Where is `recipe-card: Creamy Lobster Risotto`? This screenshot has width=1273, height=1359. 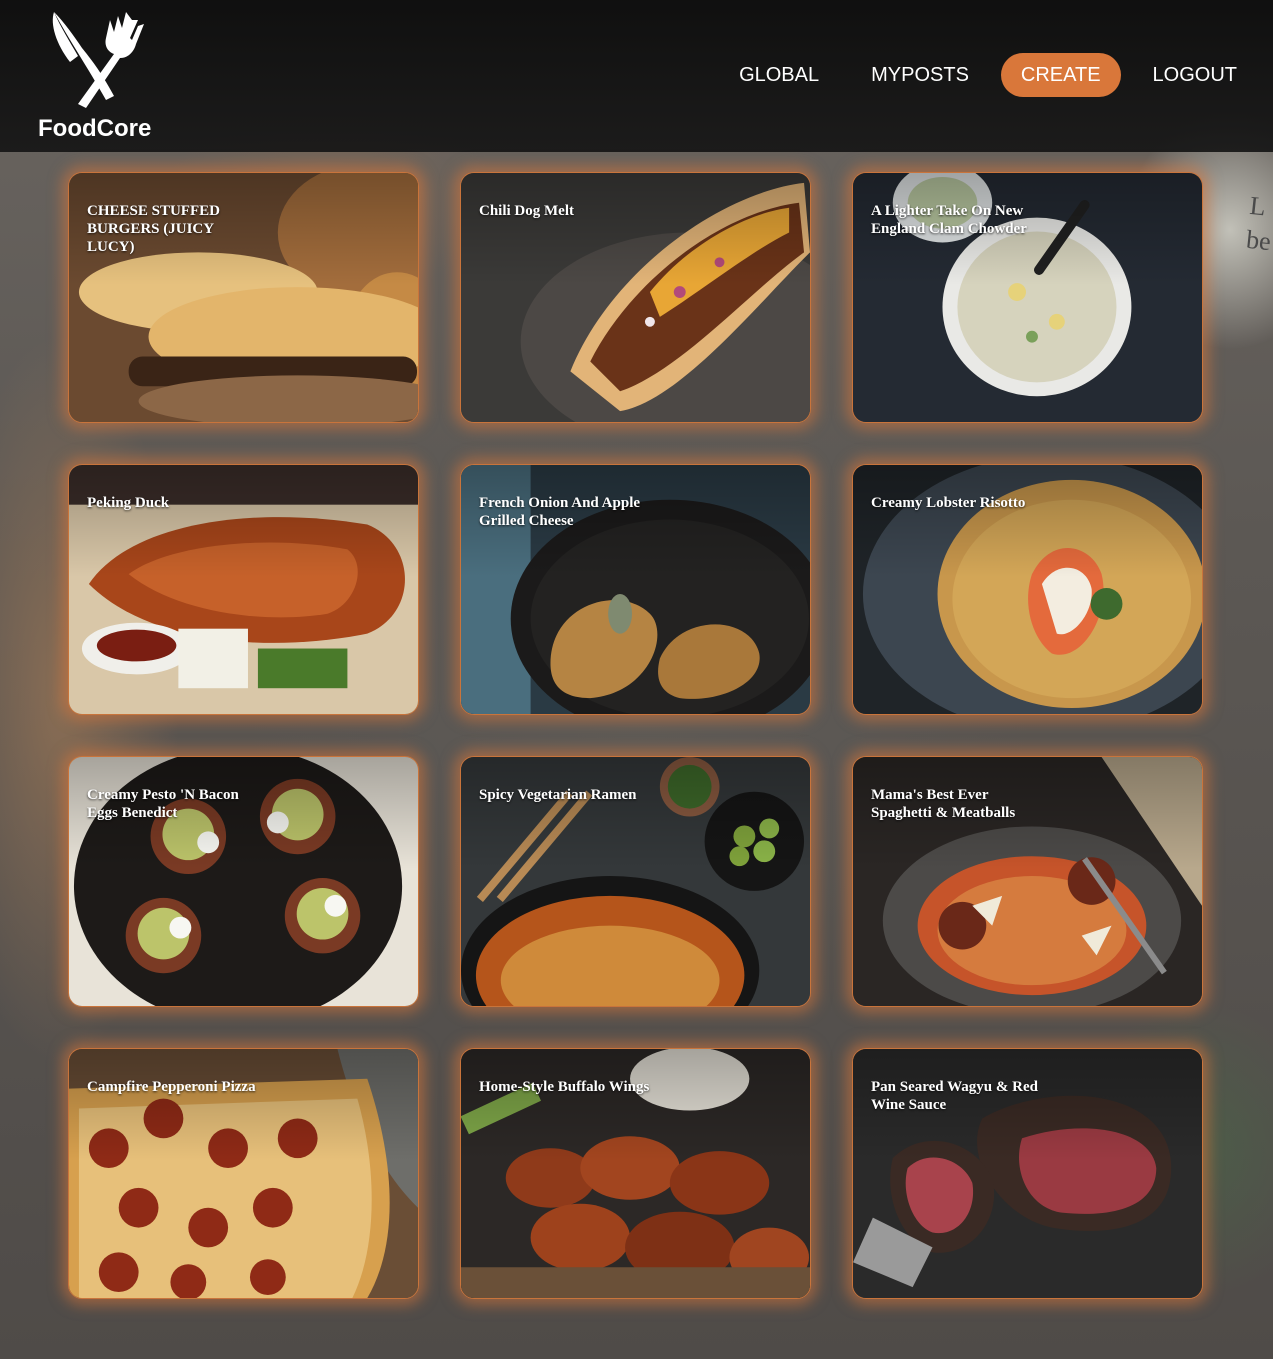
recipe-card: Creamy Lobster Risotto is located at coordinates (1027, 589).